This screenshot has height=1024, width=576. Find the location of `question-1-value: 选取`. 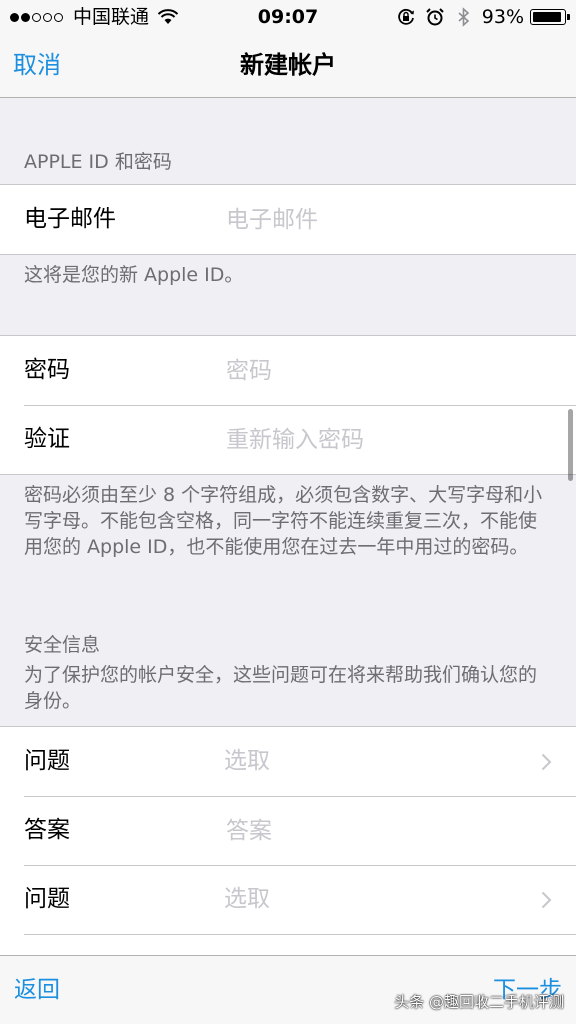

question-1-value: 选取 is located at coordinates (247, 761).